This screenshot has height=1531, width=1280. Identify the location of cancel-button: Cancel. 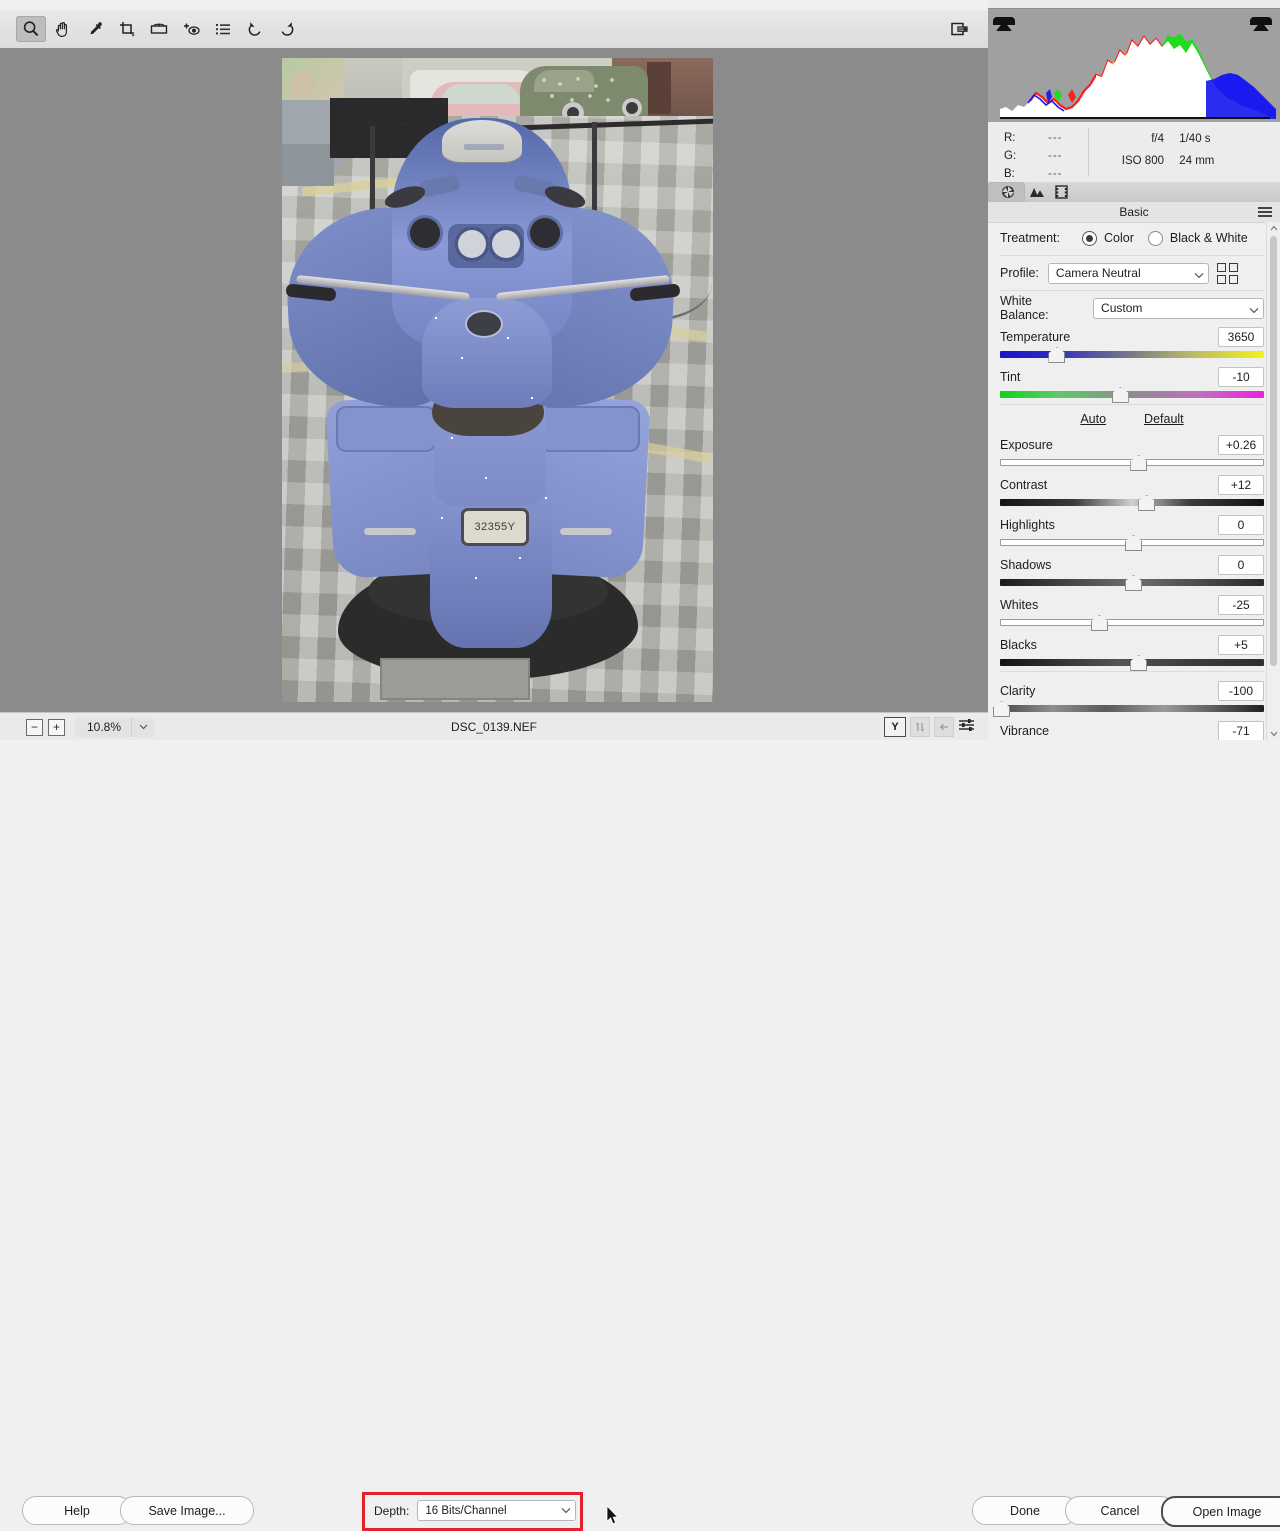
(1120, 1510).